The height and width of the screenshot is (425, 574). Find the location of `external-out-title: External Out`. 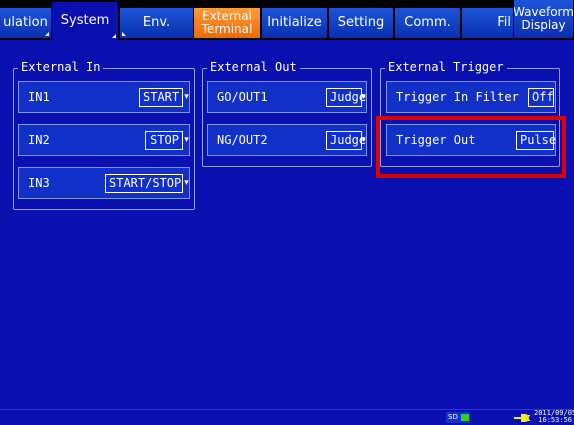

external-out-title: External Out is located at coordinates (253, 67).